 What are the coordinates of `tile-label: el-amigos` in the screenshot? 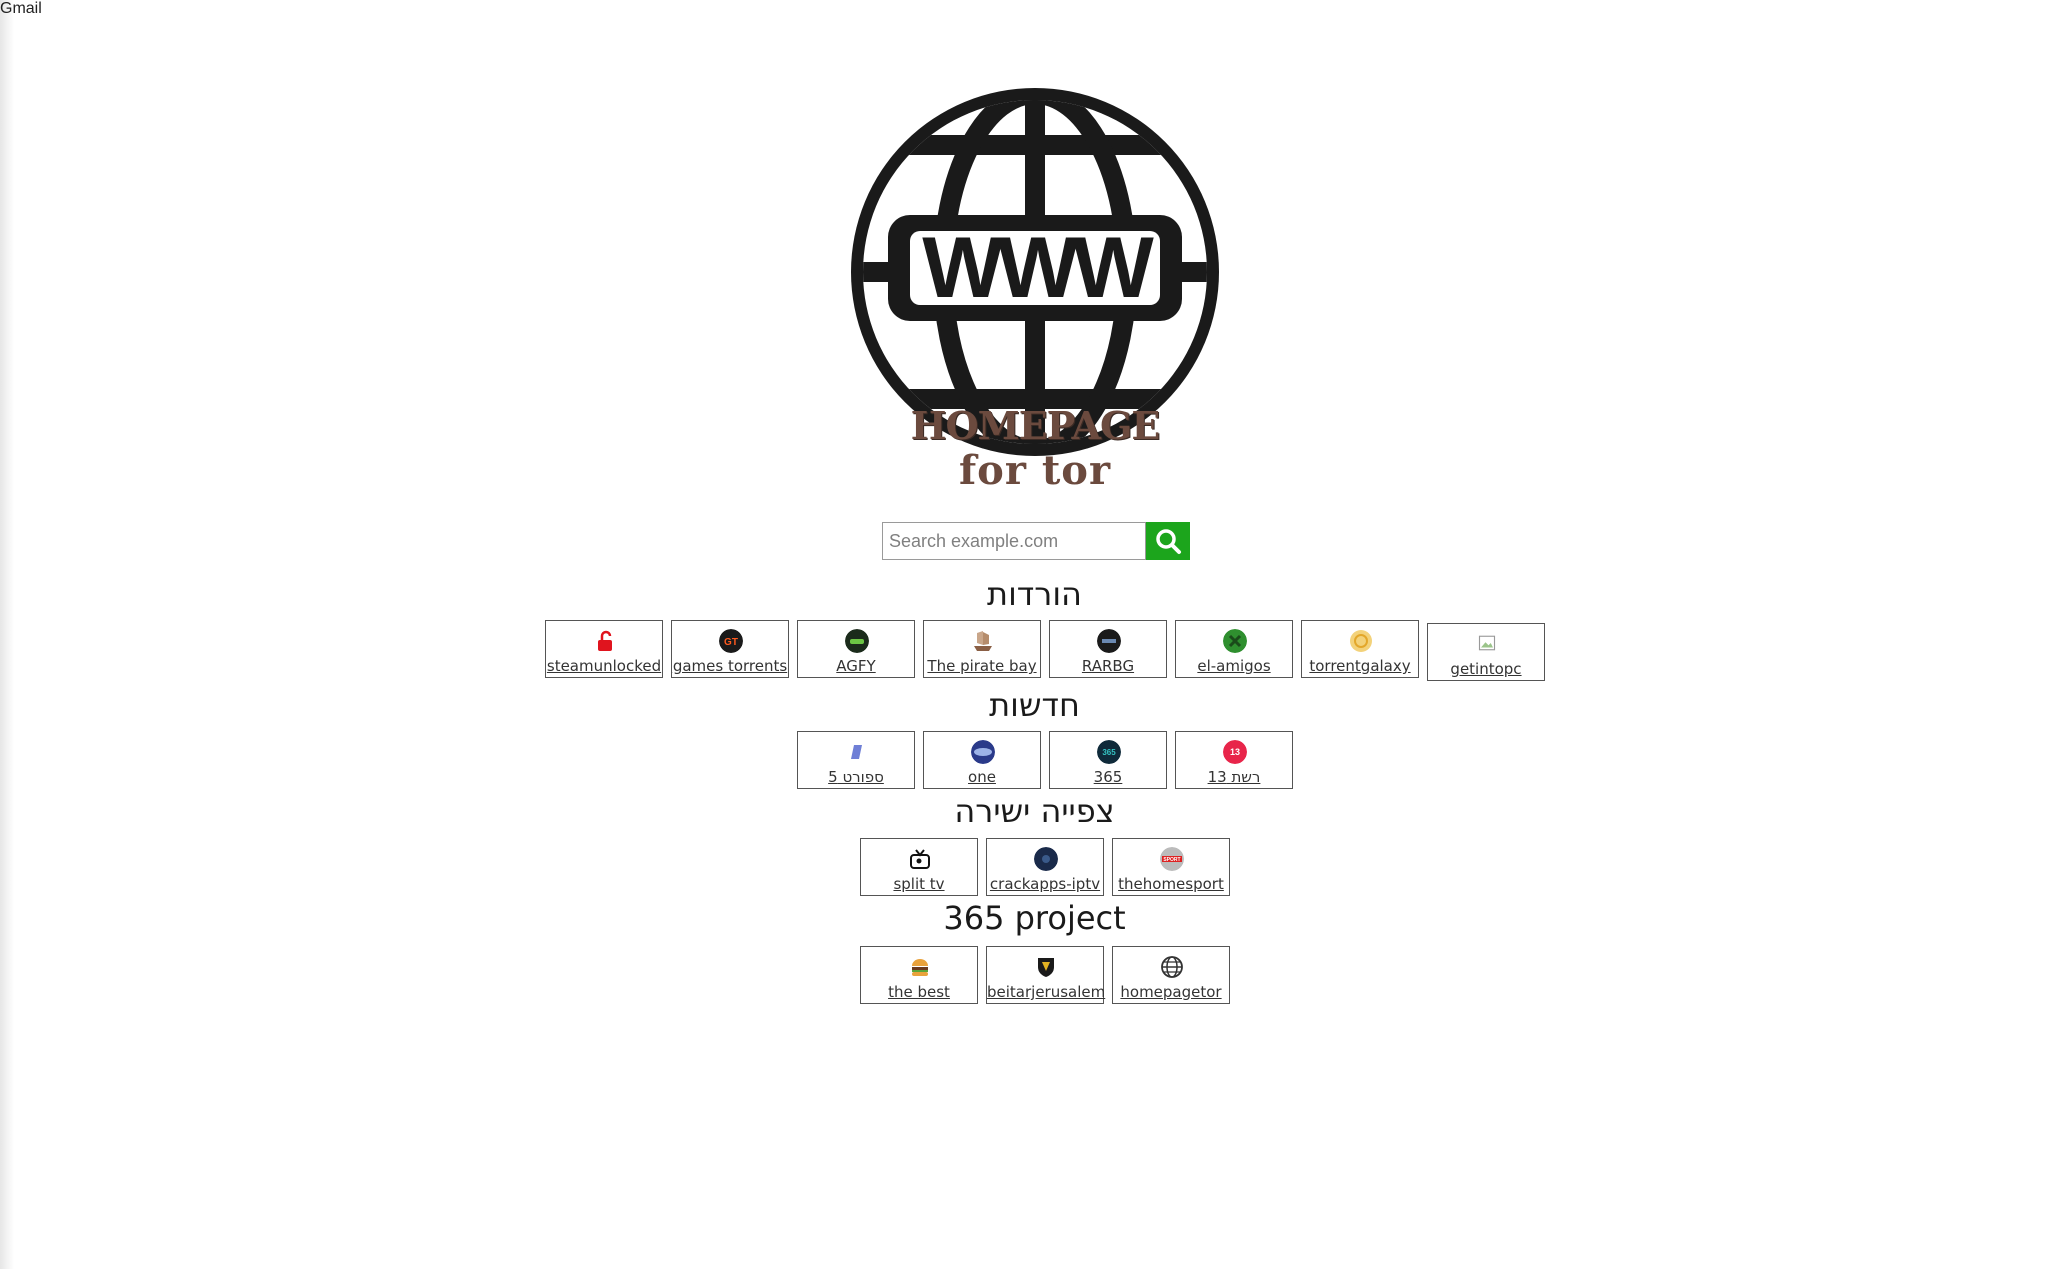 It's located at (1234, 666).